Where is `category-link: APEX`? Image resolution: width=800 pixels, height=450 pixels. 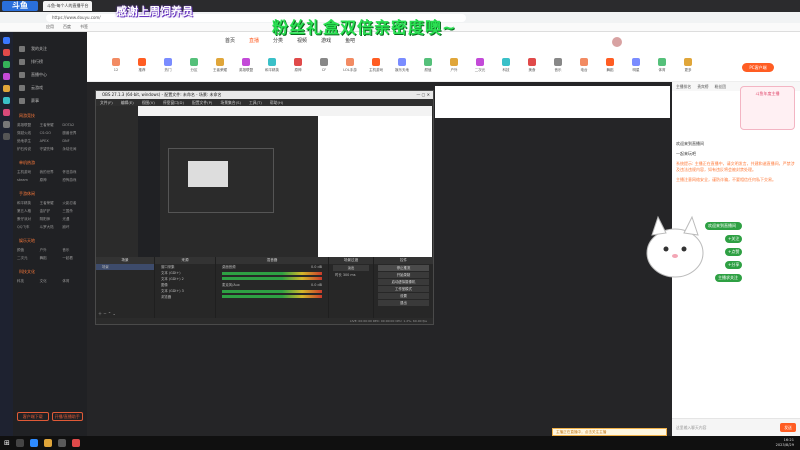 category-link: APEX is located at coordinates (50, 141).